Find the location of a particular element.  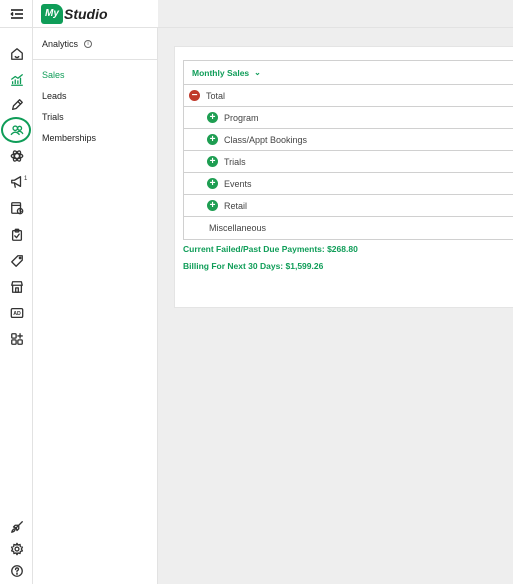

row-label: Retail is located at coordinates (236, 205).